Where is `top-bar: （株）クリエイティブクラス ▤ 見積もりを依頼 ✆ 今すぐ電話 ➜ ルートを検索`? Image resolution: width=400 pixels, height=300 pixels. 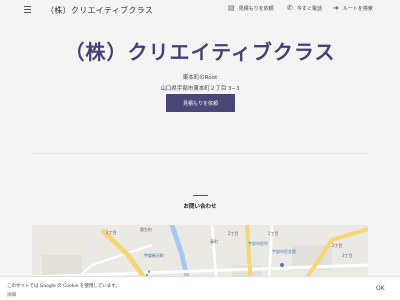 top-bar: （株）クリエイティブクラス ▤ 見積もりを依頼 ✆ 今すぐ電話 ➜ ルートを検索 is located at coordinates (200, 10).